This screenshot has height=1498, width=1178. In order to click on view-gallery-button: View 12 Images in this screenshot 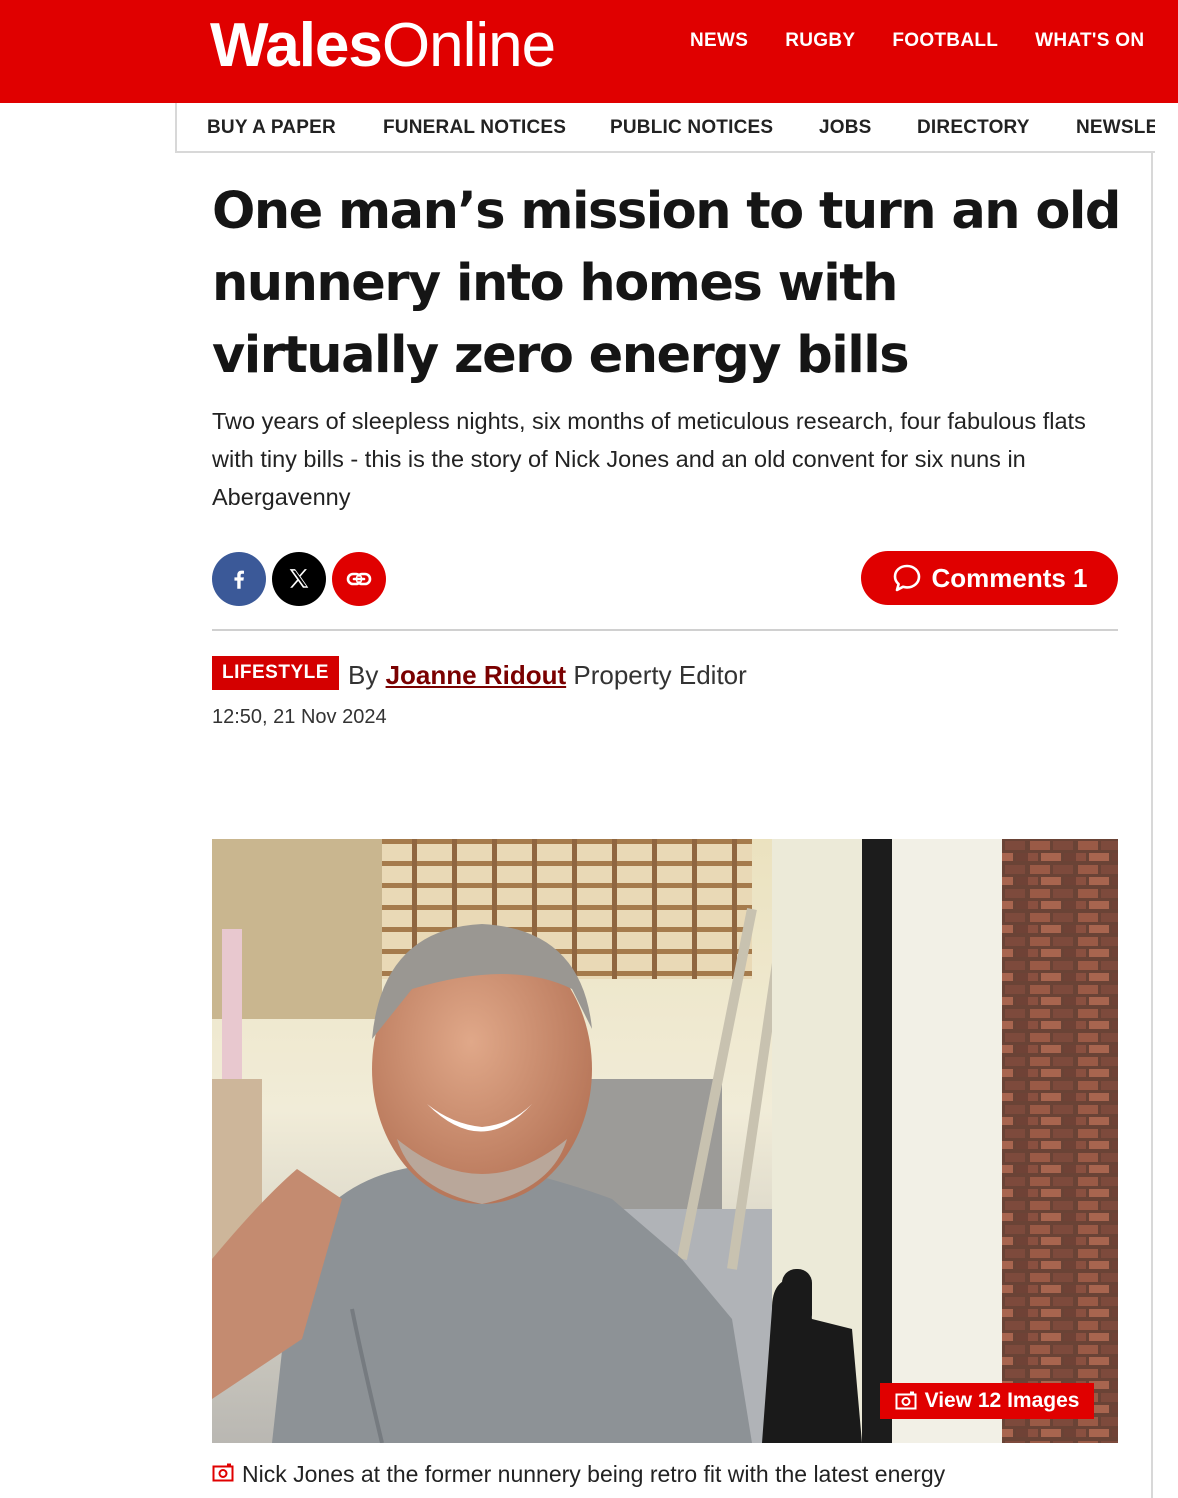, I will do `click(987, 1401)`.